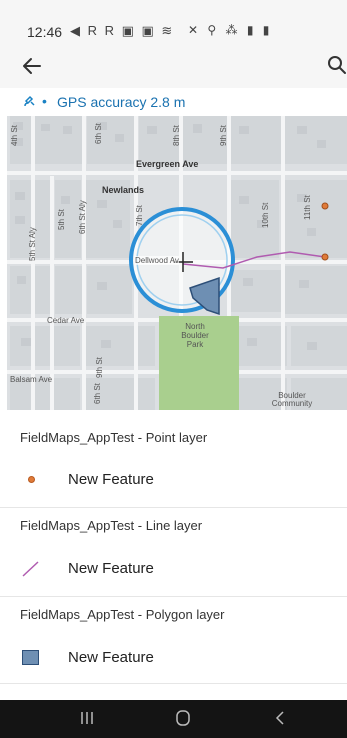  I want to click on map-label-cedar: Cedar Ave, so click(66, 320).